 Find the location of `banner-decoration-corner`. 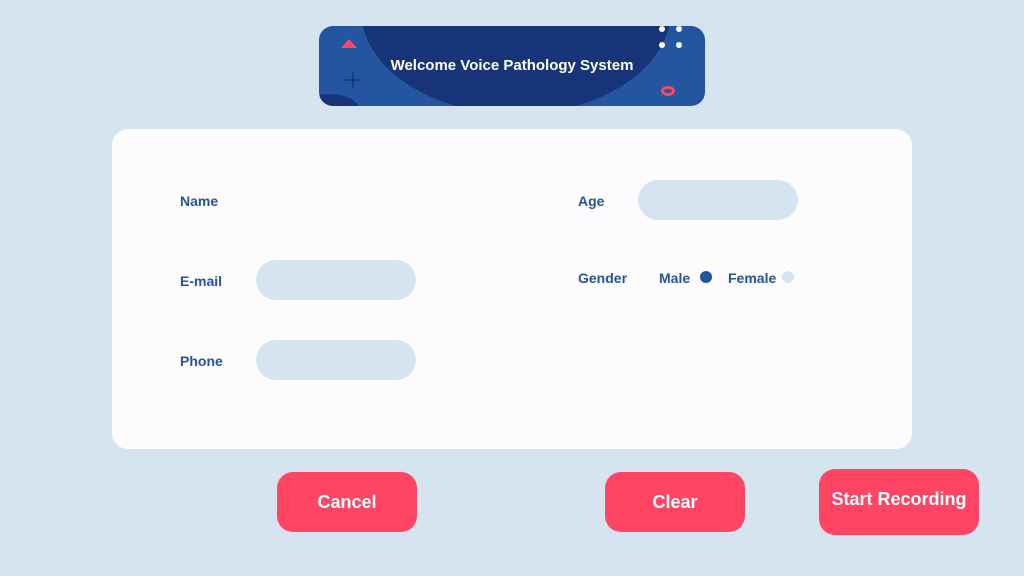

banner-decoration-corner is located at coordinates (339, 100).